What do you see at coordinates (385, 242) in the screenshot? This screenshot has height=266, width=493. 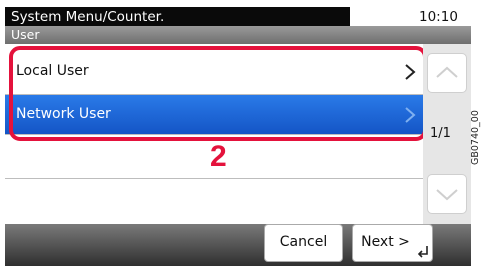 I see `next-button-label: Next >` at bounding box center [385, 242].